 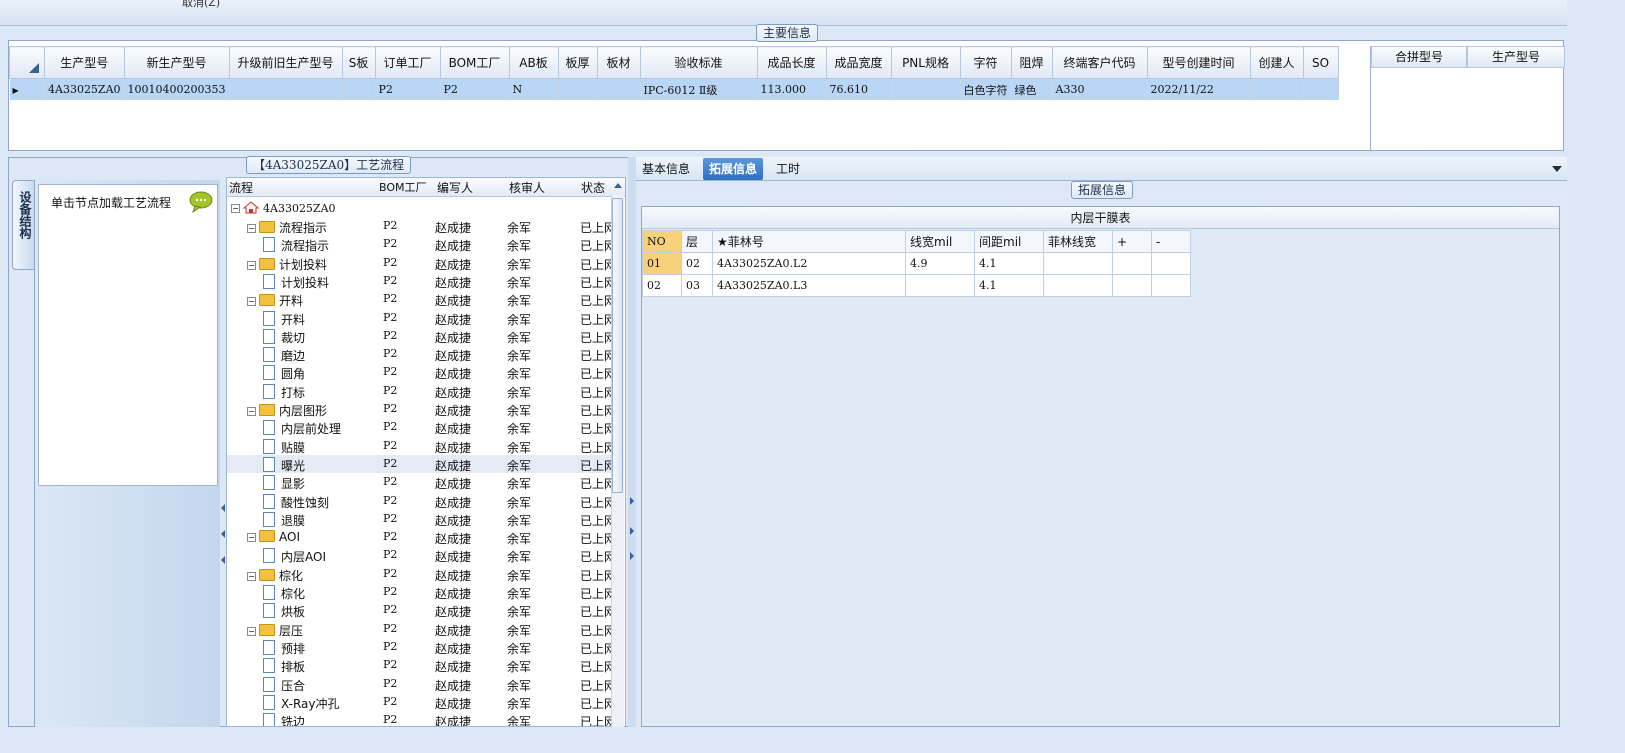 What do you see at coordinates (284, 447) in the screenshot?
I see `tree-node: 贴膜` at bounding box center [284, 447].